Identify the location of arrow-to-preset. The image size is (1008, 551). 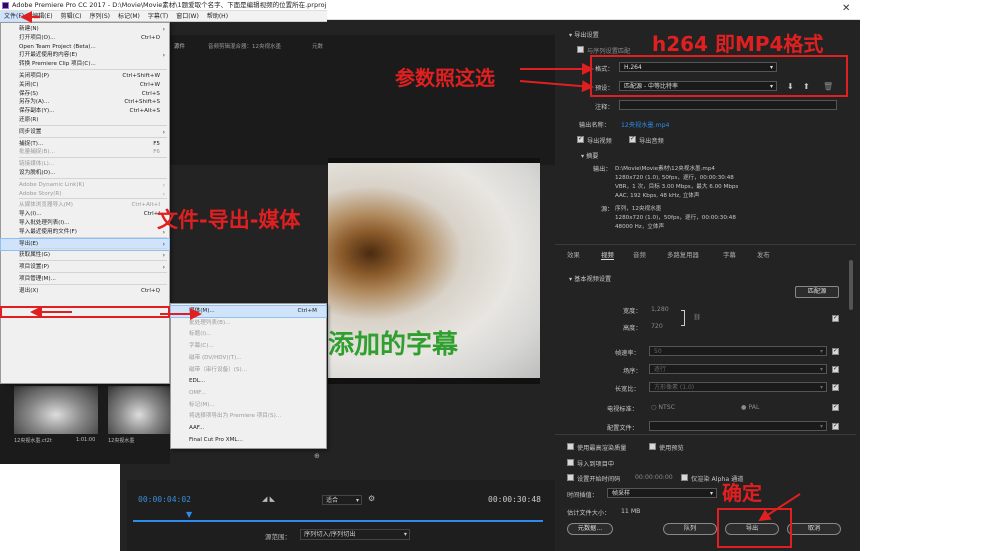
(556, 86).